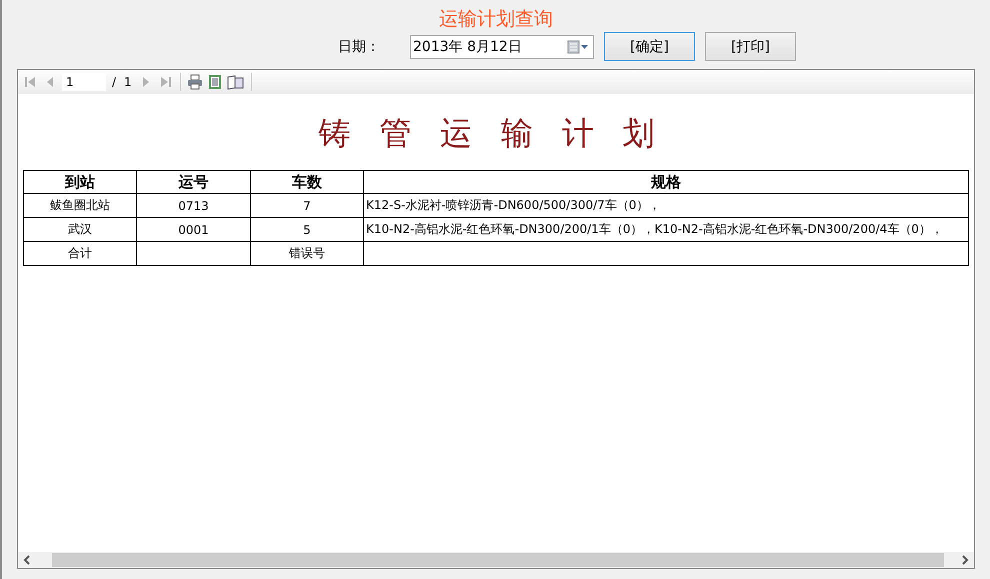 The image size is (990, 579). What do you see at coordinates (235, 82) in the screenshot?
I see `book-icon` at bounding box center [235, 82].